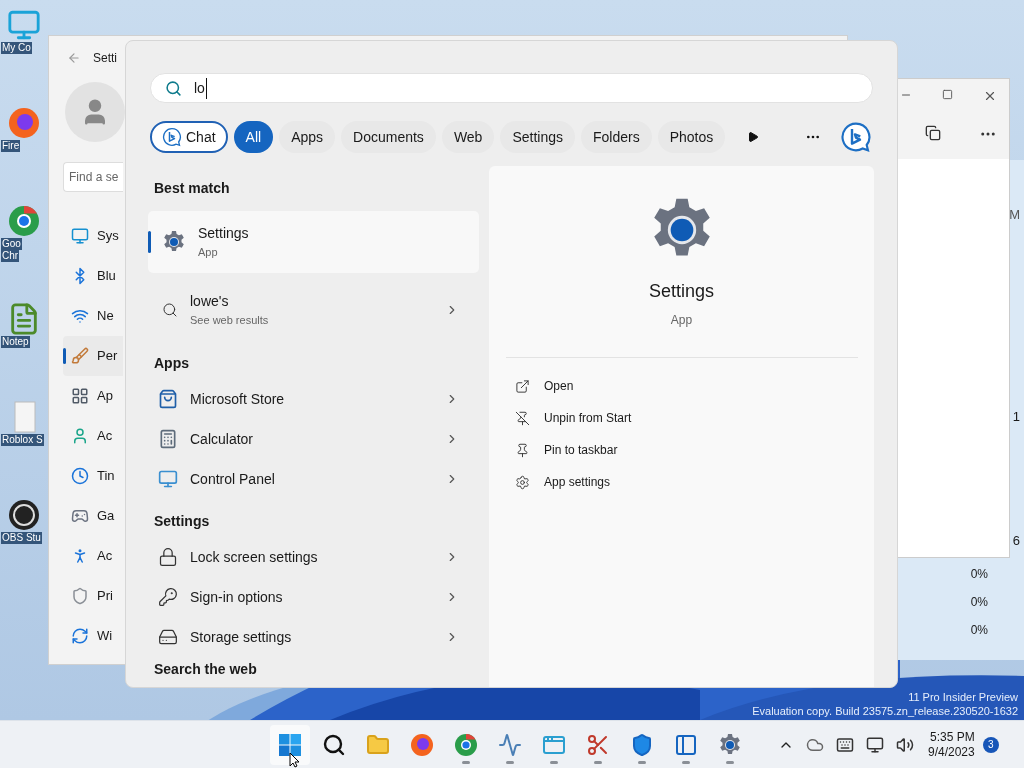 The image size is (1024, 768). Describe the element at coordinates (15, 342) in the screenshot. I see `desktop-icon-label: Notep` at that location.